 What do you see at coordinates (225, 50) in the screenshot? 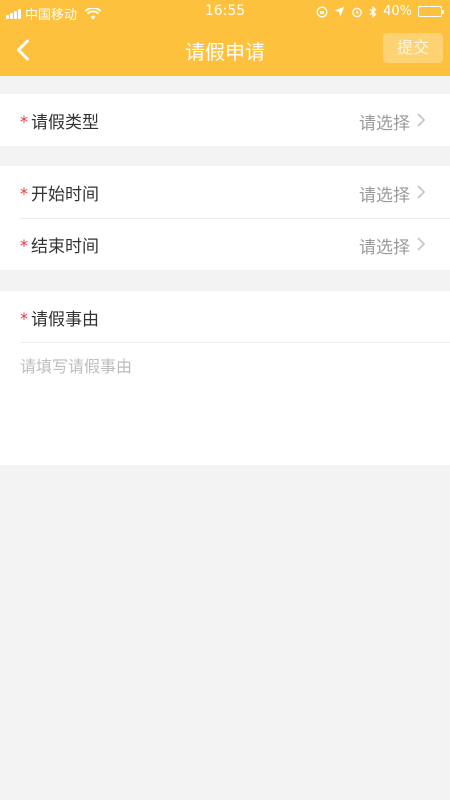
I see `nav-bar: 请假申请 提交` at bounding box center [225, 50].